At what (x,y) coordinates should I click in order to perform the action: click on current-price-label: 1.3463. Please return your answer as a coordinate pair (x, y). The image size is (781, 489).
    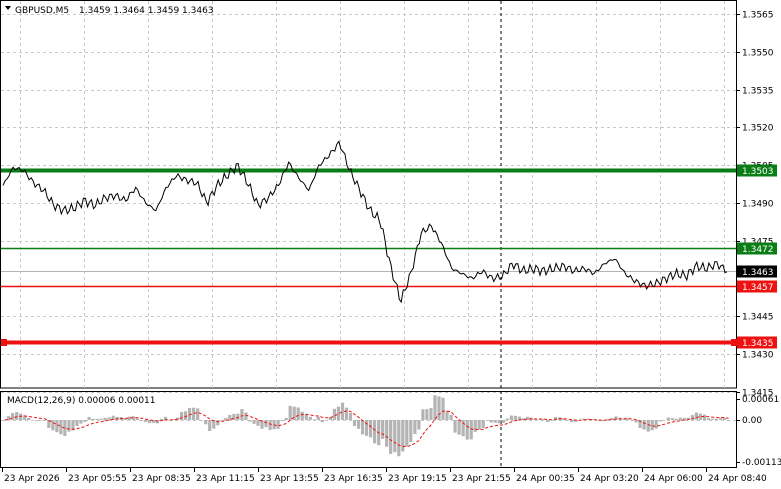
    Looking at the image, I should click on (758, 273).